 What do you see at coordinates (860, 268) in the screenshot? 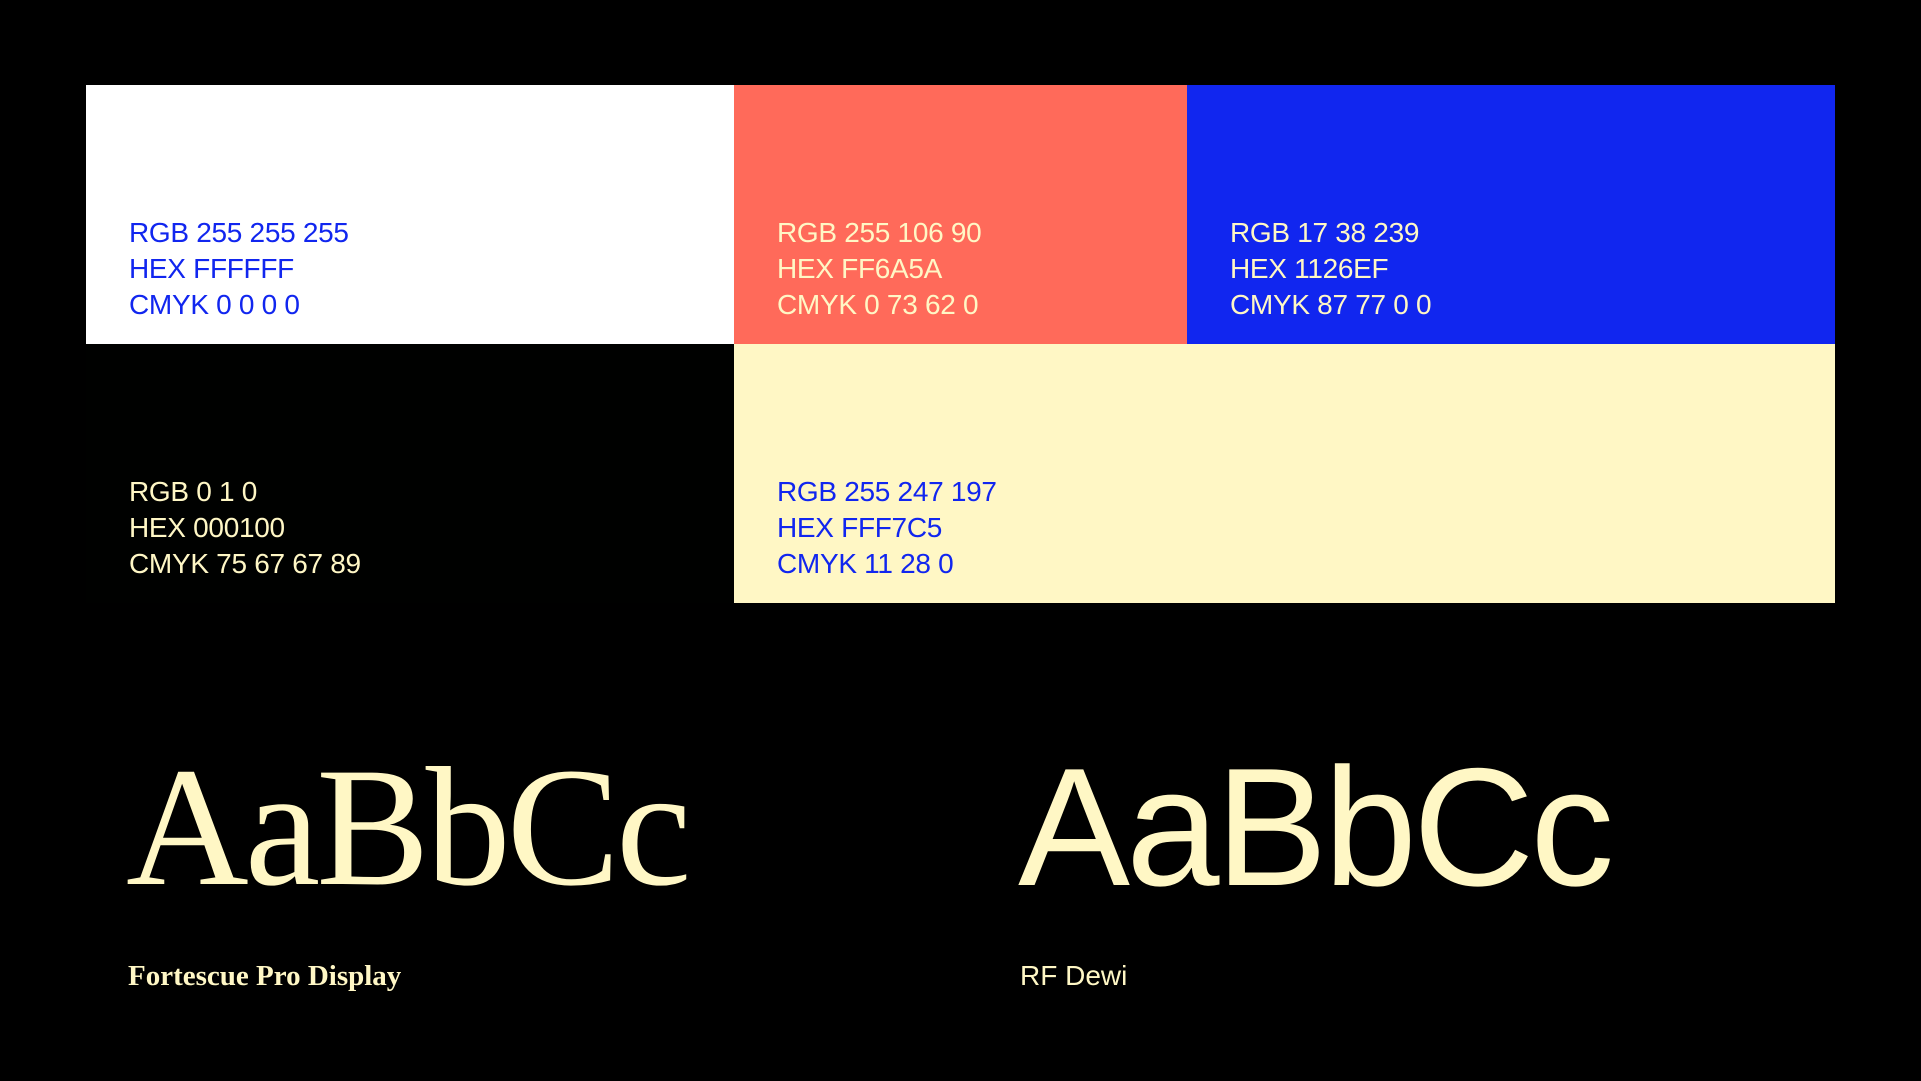
I see `hex-value: HEX FF6A5A` at bounding box center [860, 268].